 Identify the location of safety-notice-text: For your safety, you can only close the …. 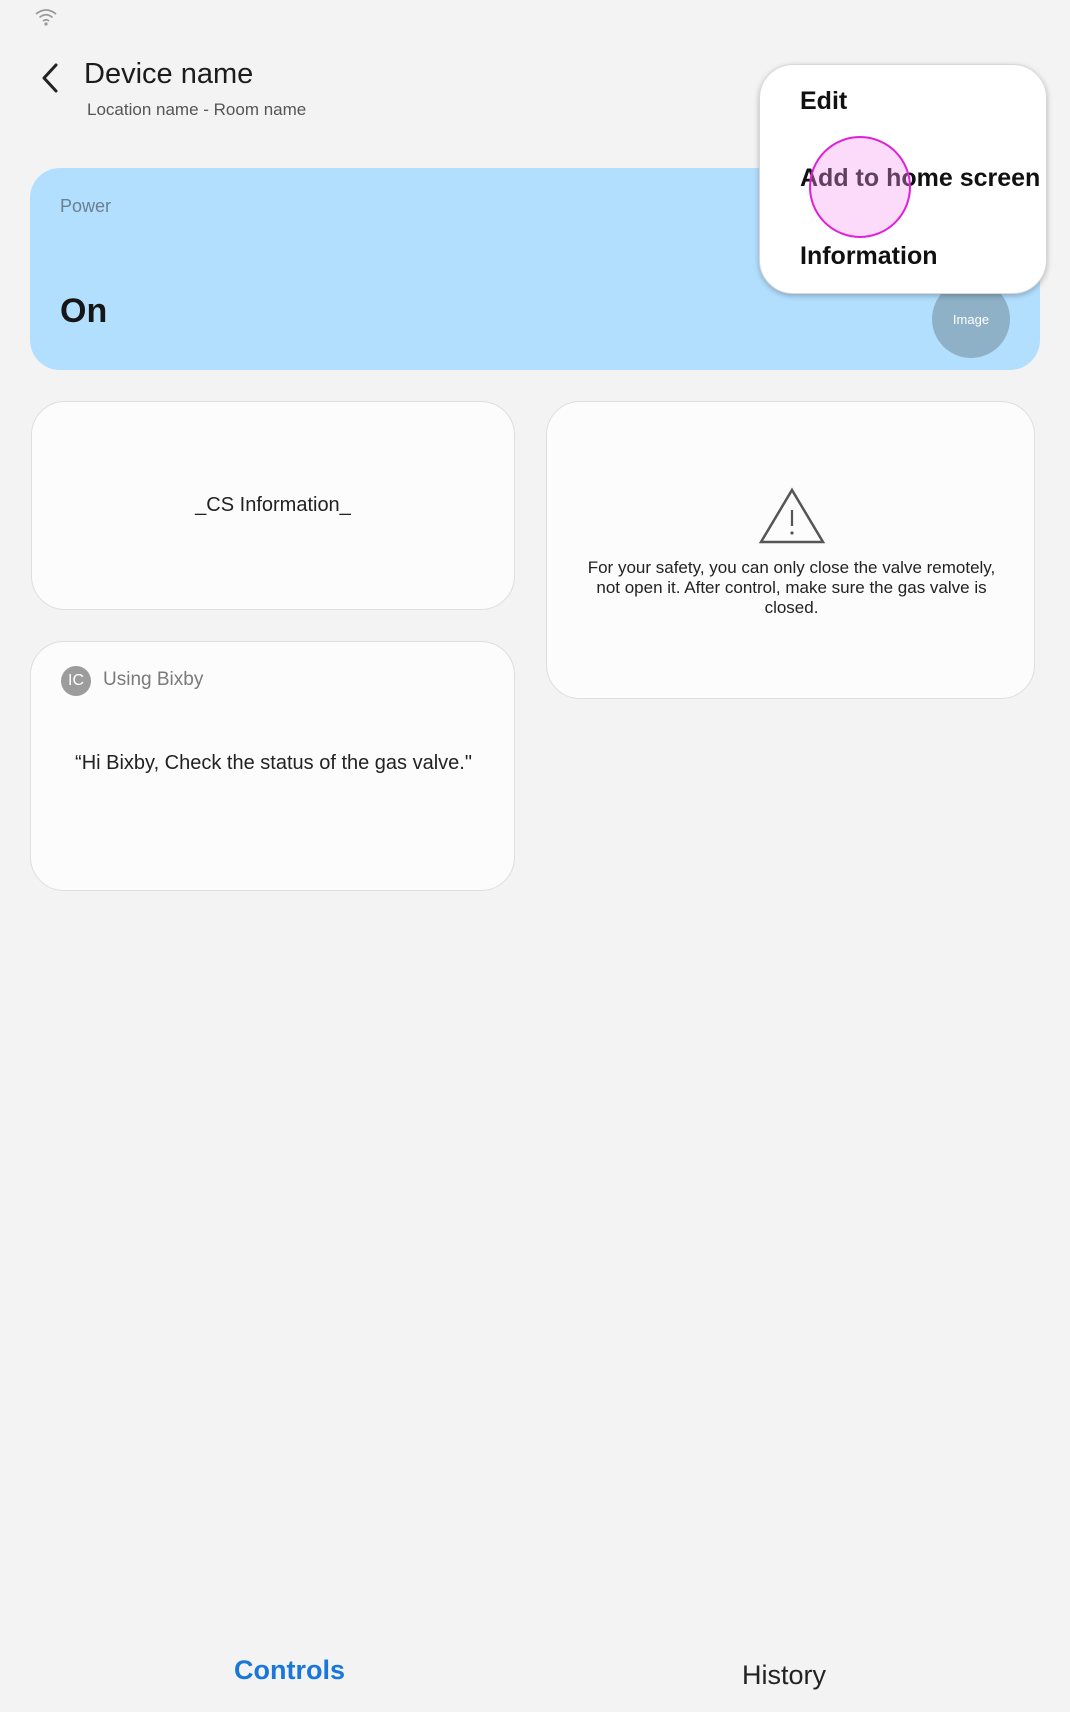
(791, 587).